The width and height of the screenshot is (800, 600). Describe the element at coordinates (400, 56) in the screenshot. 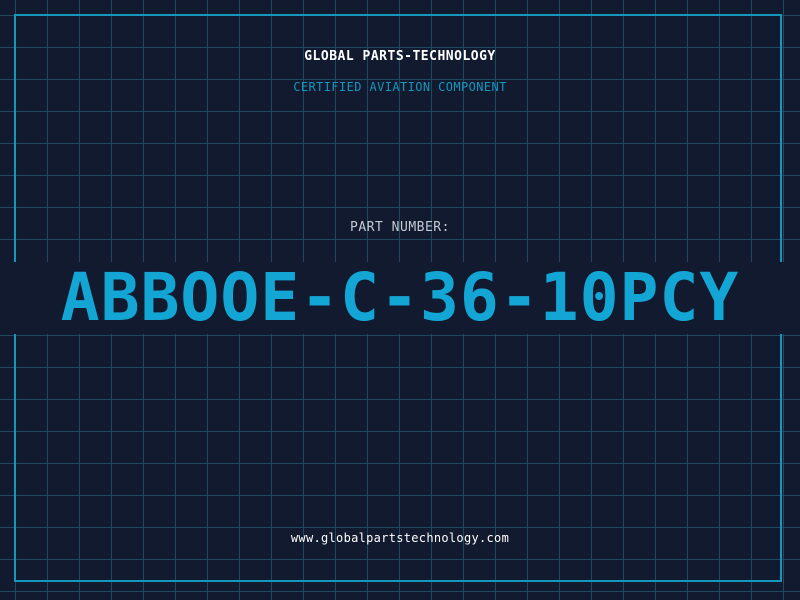

I see `company-name: GLOBAL PARTS-TECHNOLOGY` at that location.